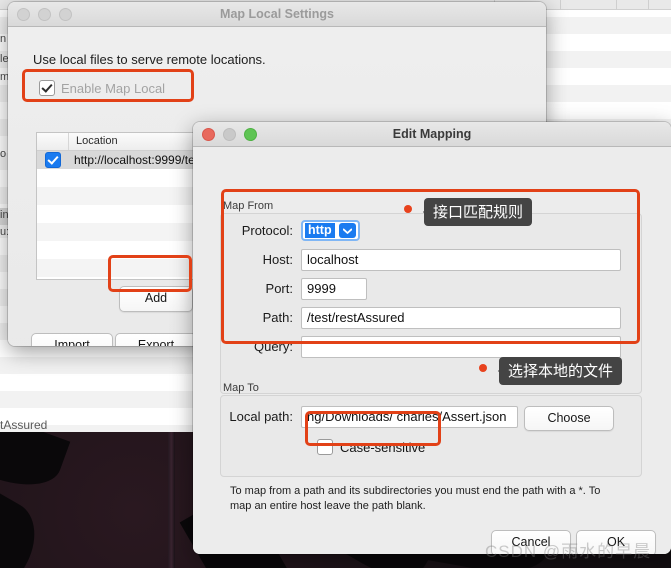 The image size is (671, 568). What do you see at coordinates (44, 14) in the screenshot?
I see `minimize-button-icon` at bounding box center [44, 14].